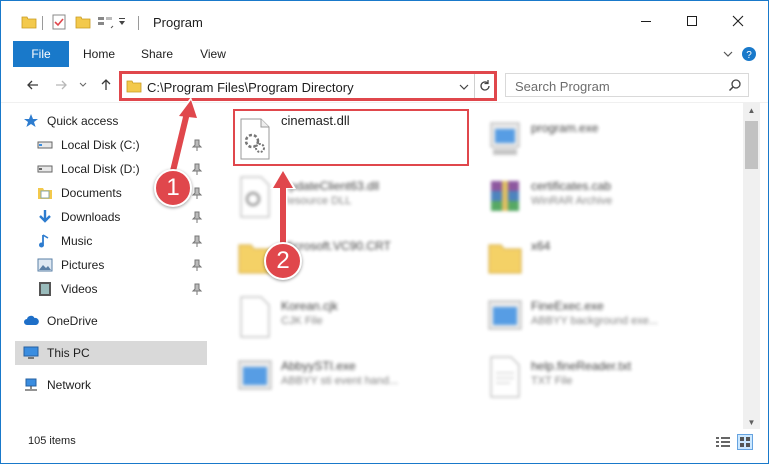  I want to click on step-1-badge: 1, so click(173, 188).